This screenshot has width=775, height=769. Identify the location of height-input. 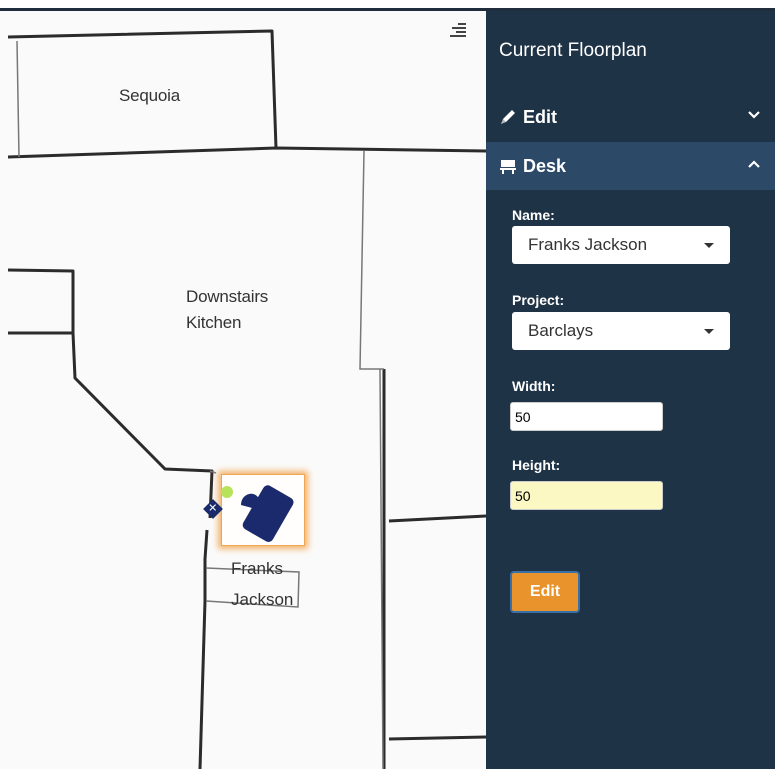
(586, 495).